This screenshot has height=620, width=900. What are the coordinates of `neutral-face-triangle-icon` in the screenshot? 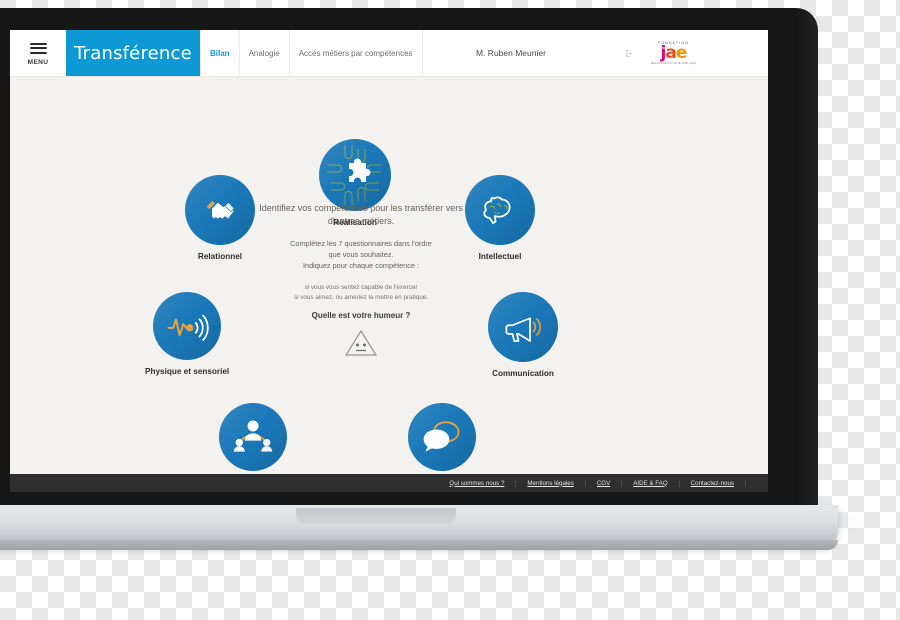 It's located at (361, 343).